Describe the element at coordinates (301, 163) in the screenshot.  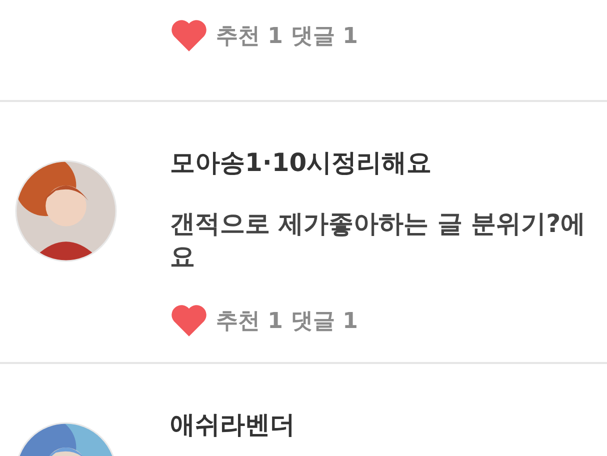
I see `author-name: 모아송1·10시정리해요` at that location.